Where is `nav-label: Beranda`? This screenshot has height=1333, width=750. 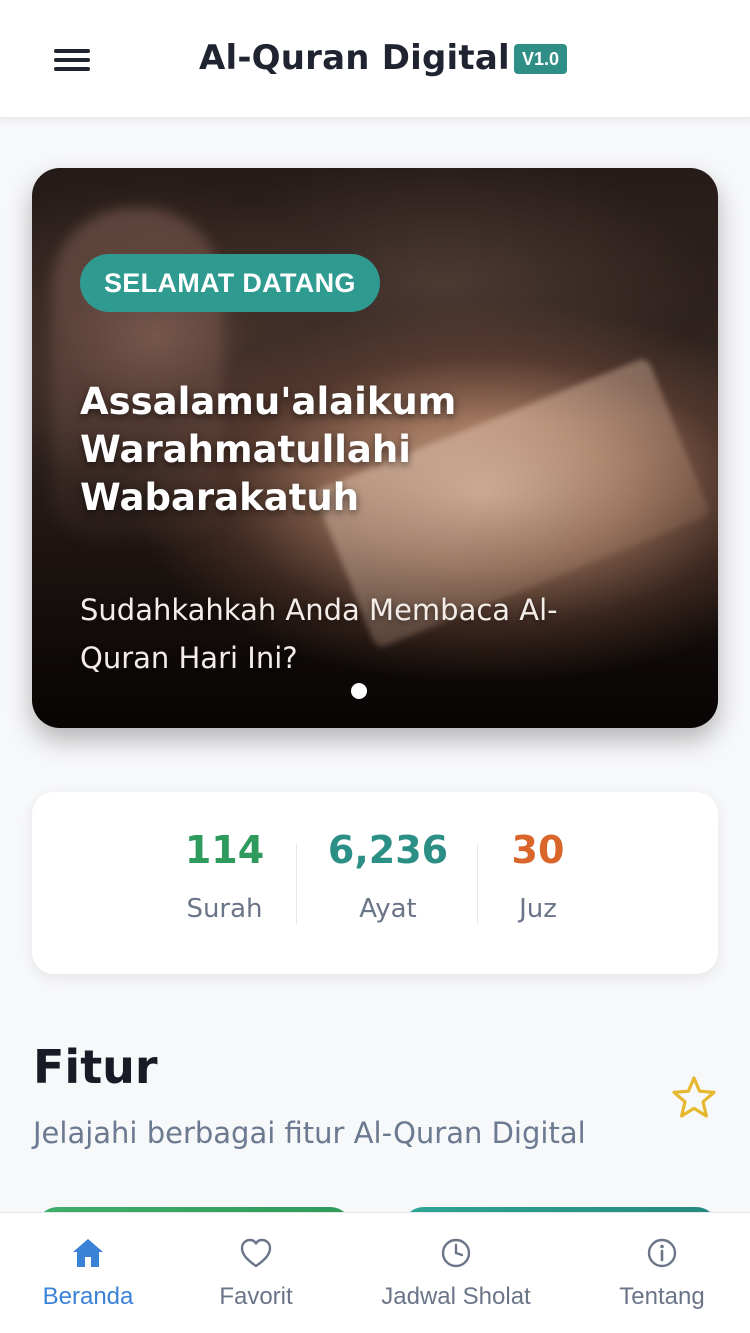
nav-label: Beranda is located at coordinates (88, 1296).